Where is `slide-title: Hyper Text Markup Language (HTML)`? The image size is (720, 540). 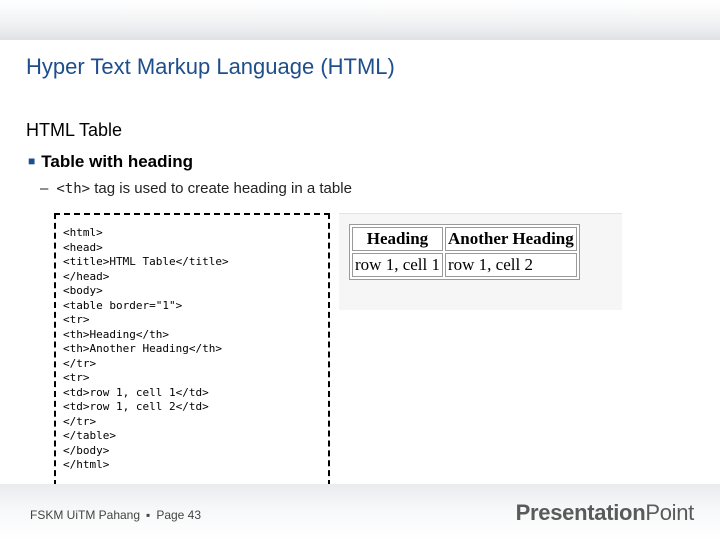 slide-title: Hyper Text Markup Language (HTML) is located at coordinates (210, 66).